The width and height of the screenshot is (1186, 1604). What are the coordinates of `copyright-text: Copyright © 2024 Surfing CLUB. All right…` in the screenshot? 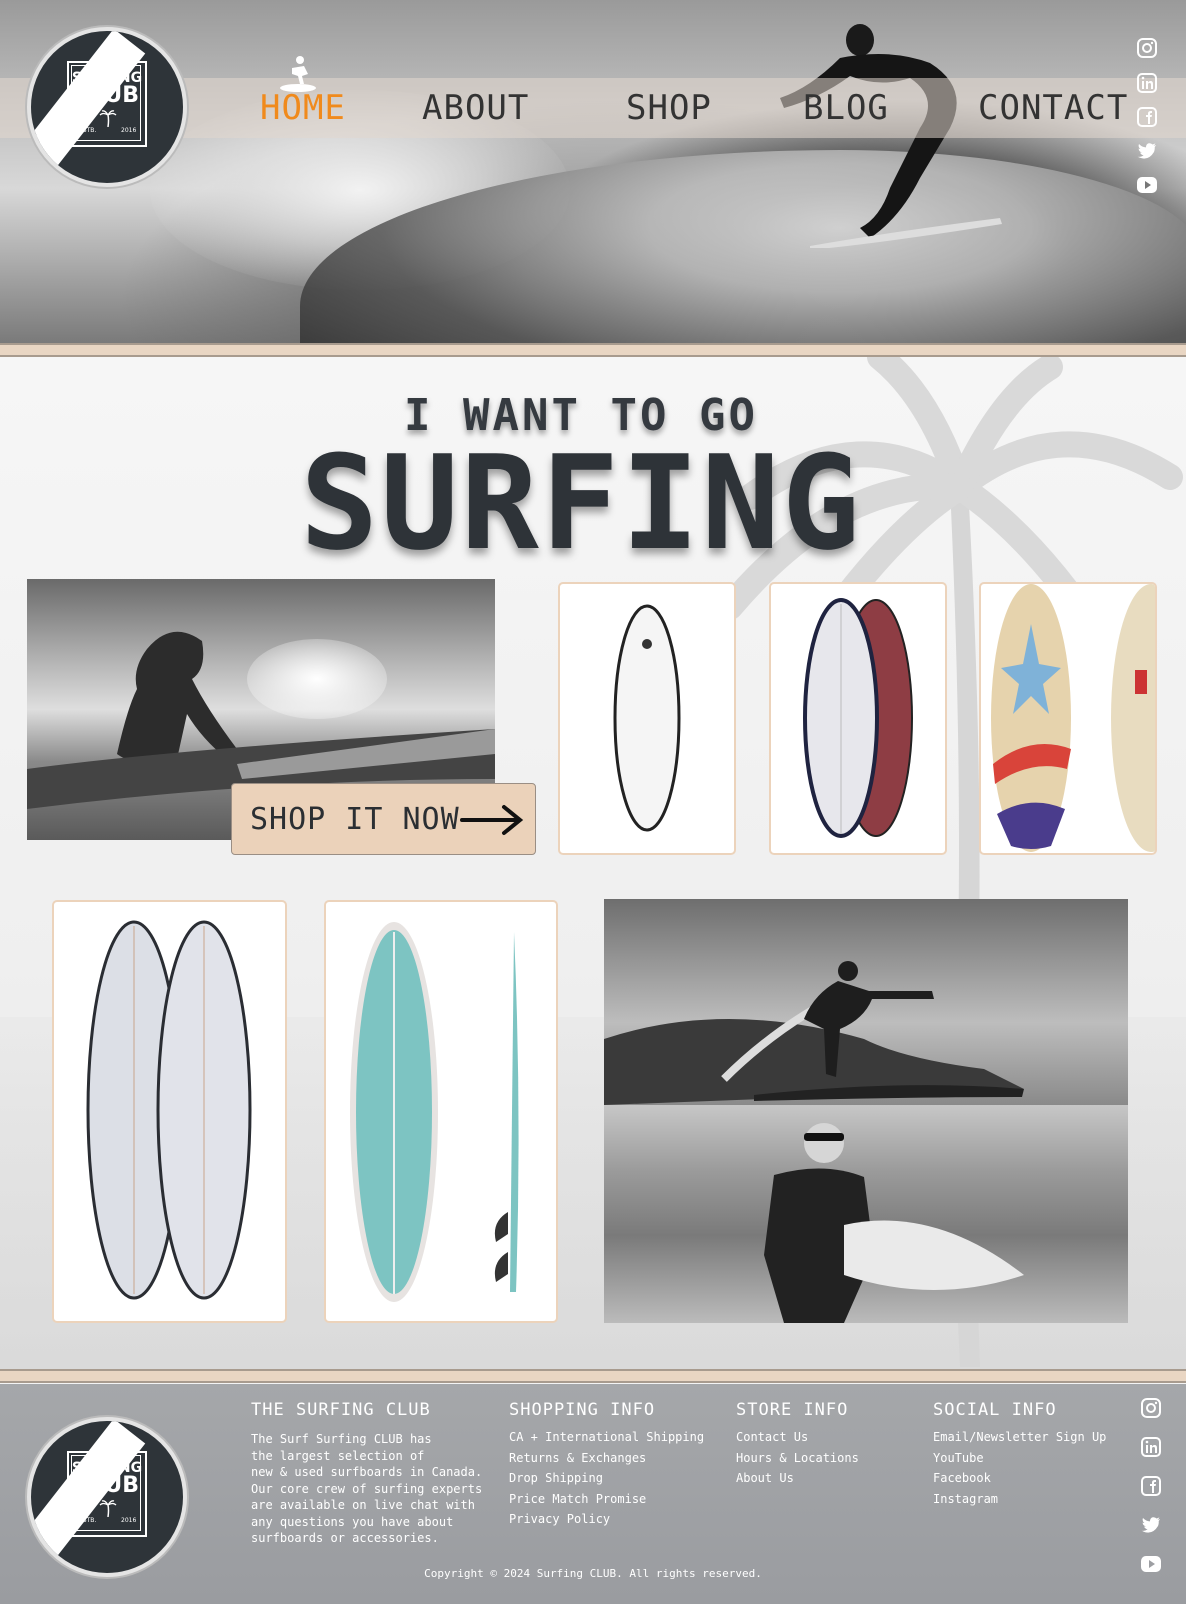 It's located at (593, 1573).